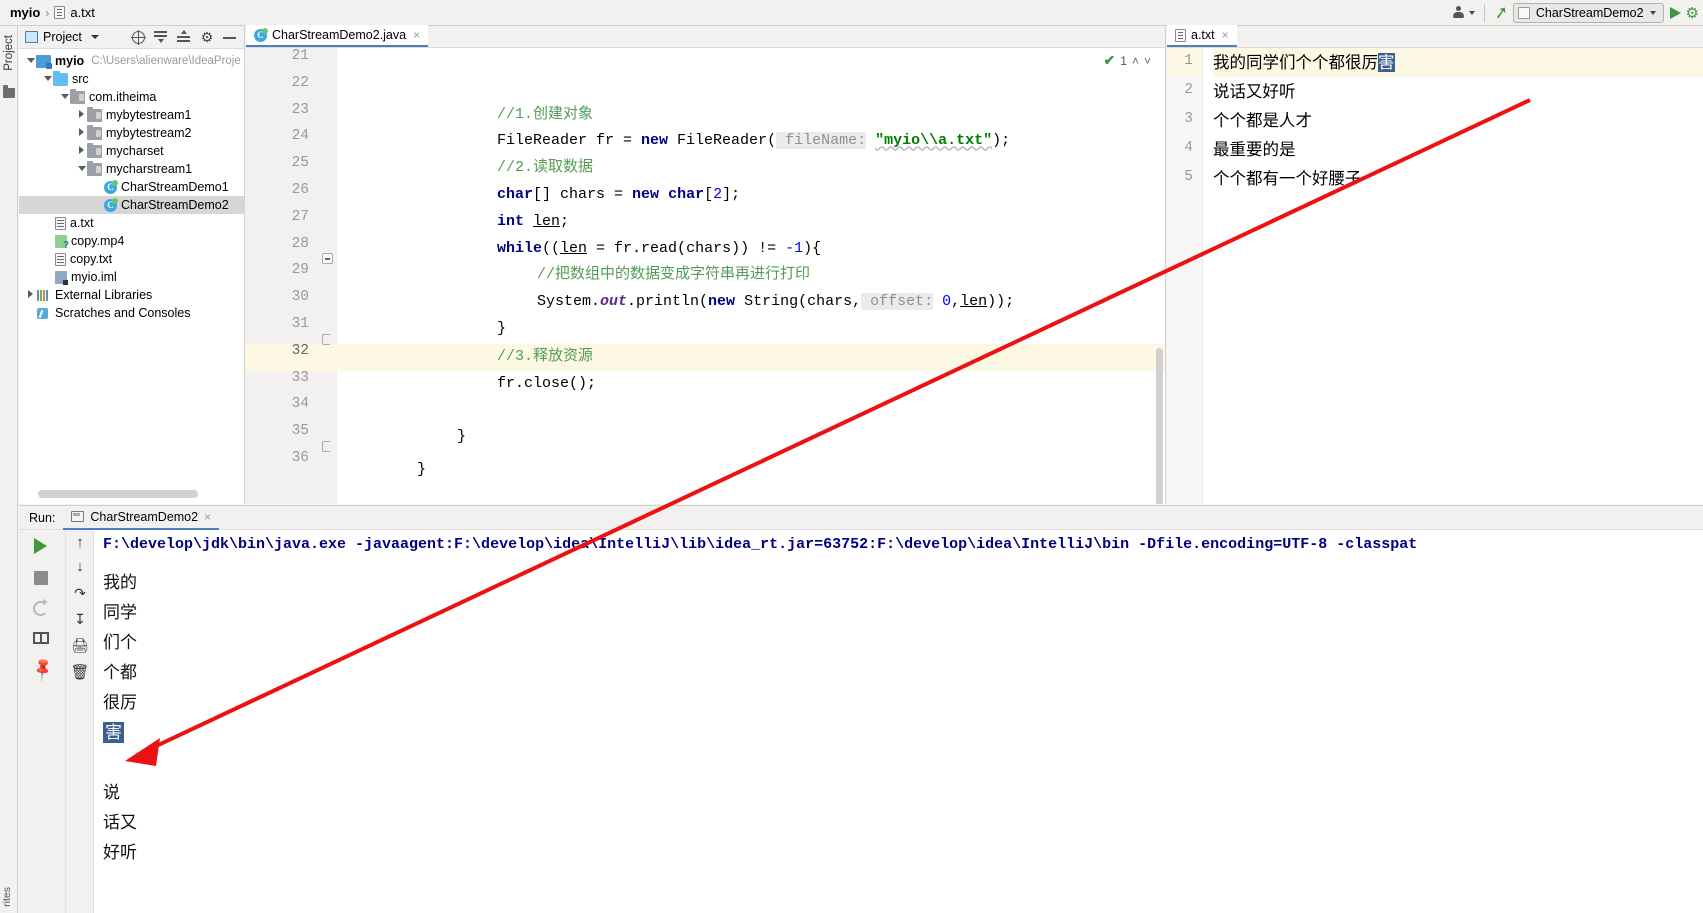 The image size is (1703, 913). Describe the element at coordinates (80, 619) in the screenshot. I see `scroll-to-end-button: ↧` at that location.